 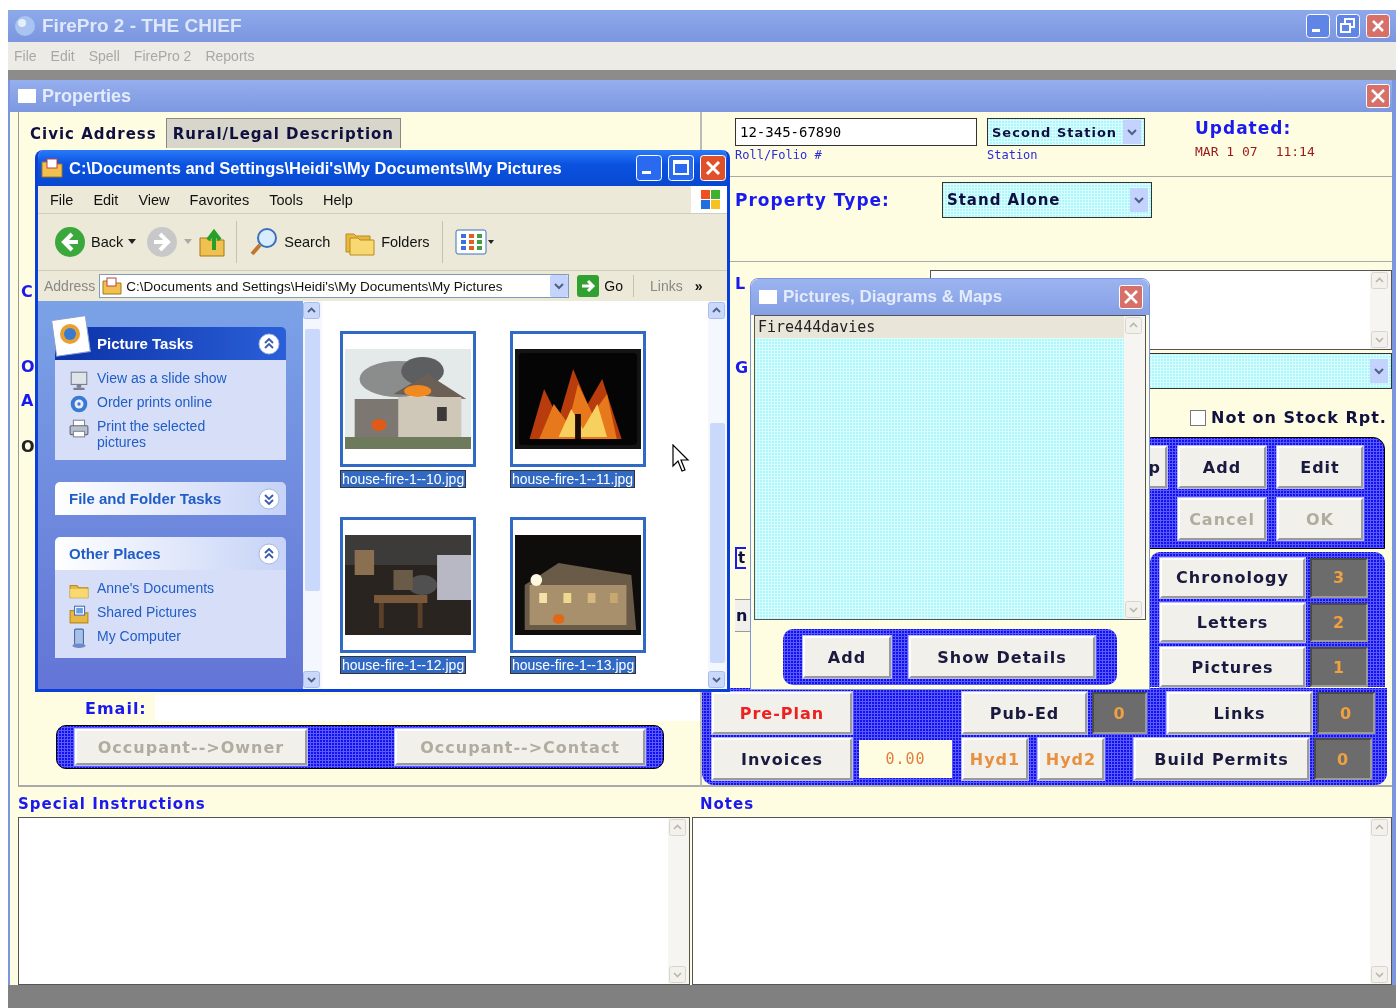 What do you see at coordinates (139, 636) in the screenshot?
I see `task-link: My Computer` at bounding box center [139, 636].